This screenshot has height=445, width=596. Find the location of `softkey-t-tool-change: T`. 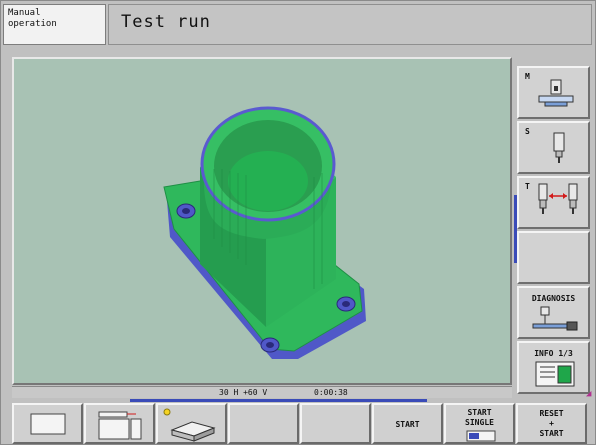

softkey-t-tool-change: T is located at coordinates (553, 202).